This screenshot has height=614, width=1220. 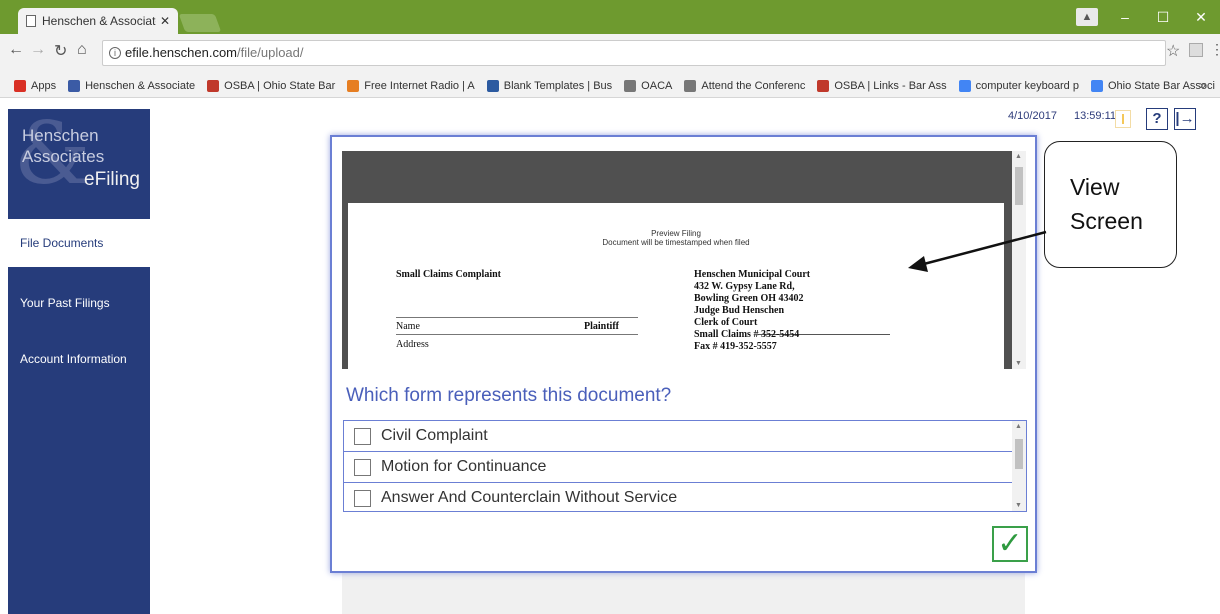 What do you see at coordinates (44, 85) in the screenshot?
I see `bookmark-label: Apps` at bounding box center [44, 85].